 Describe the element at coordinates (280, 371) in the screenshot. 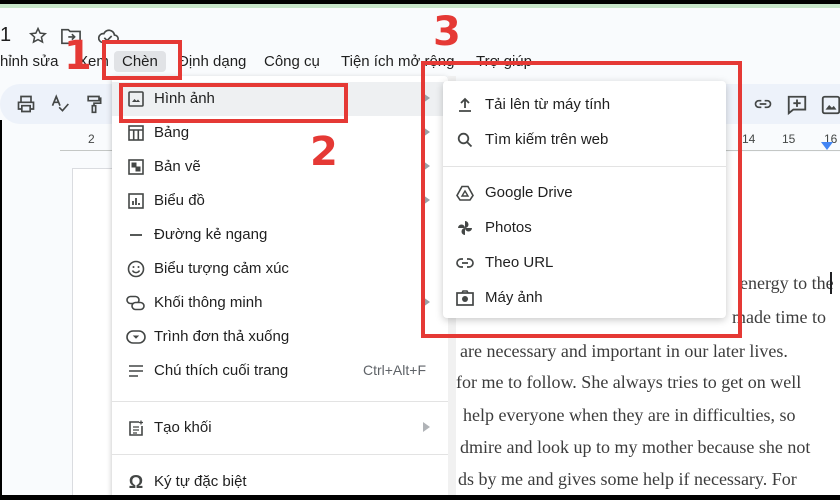

I see `insert-menu-item-footnote: Chú thích cuối trang Ctrl+Alt+F` at that location.